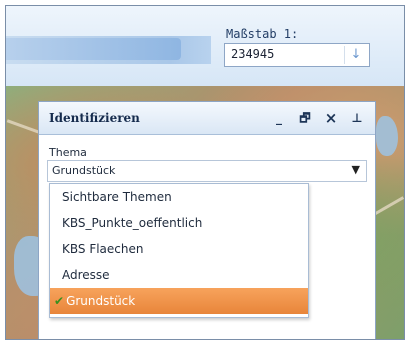  I want to click on down-arrow-icon: ↓, so click(355, 55).